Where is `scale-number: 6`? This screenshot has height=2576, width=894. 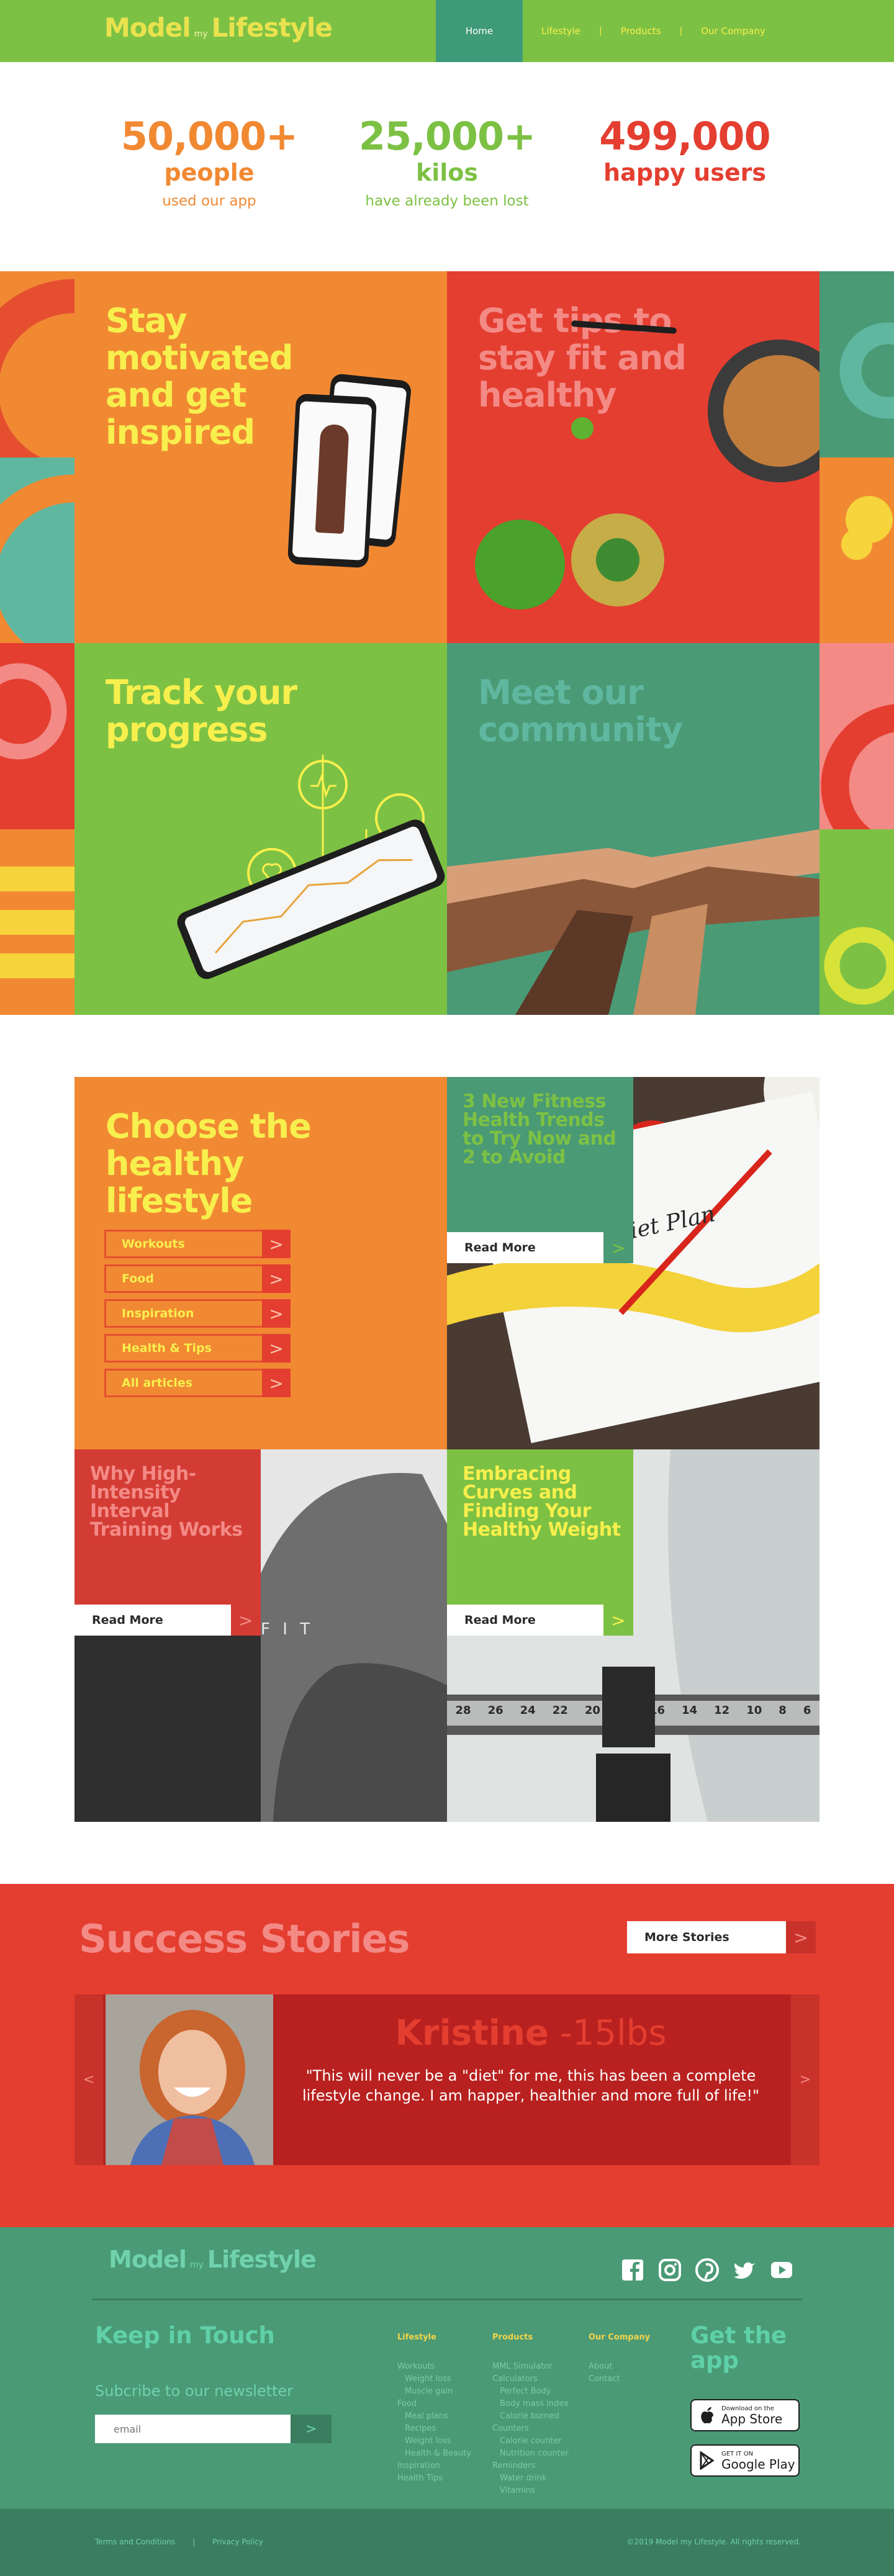 scale-number: 6 is located at coordinates (807, 1710).